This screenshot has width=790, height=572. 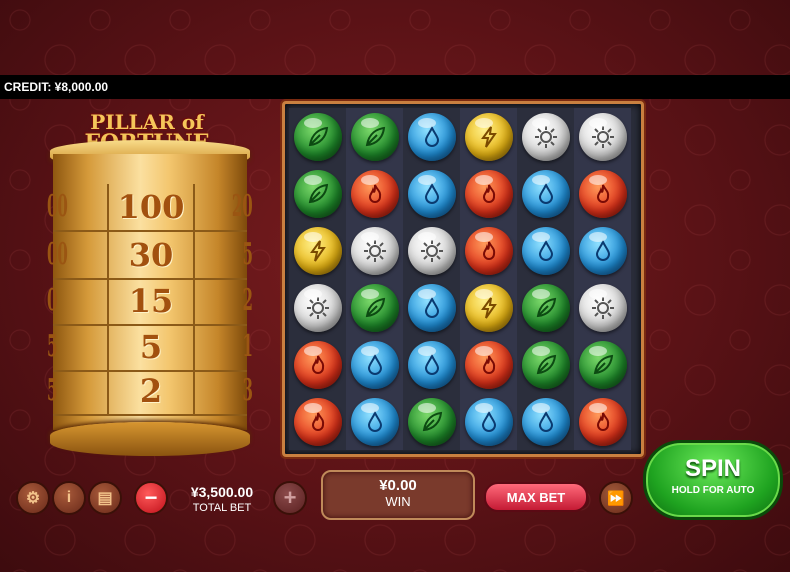 I want to click on multiplier-value: 15, so click(x=151, y=301).